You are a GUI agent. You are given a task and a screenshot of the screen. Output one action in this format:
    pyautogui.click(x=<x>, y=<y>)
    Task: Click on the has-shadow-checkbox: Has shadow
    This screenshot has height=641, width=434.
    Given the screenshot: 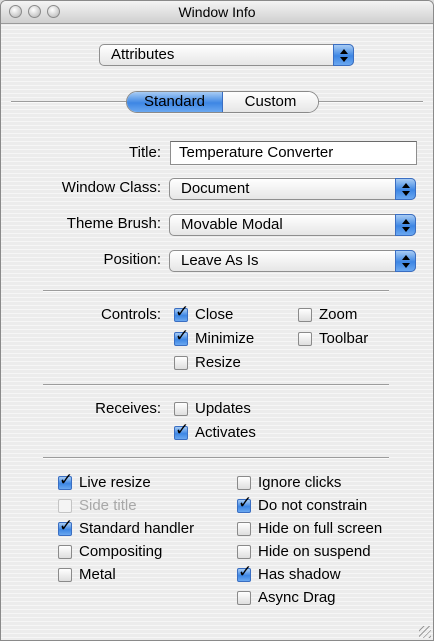 What is the action you would take?
    pyautogui.click(x=289, y=574)
    